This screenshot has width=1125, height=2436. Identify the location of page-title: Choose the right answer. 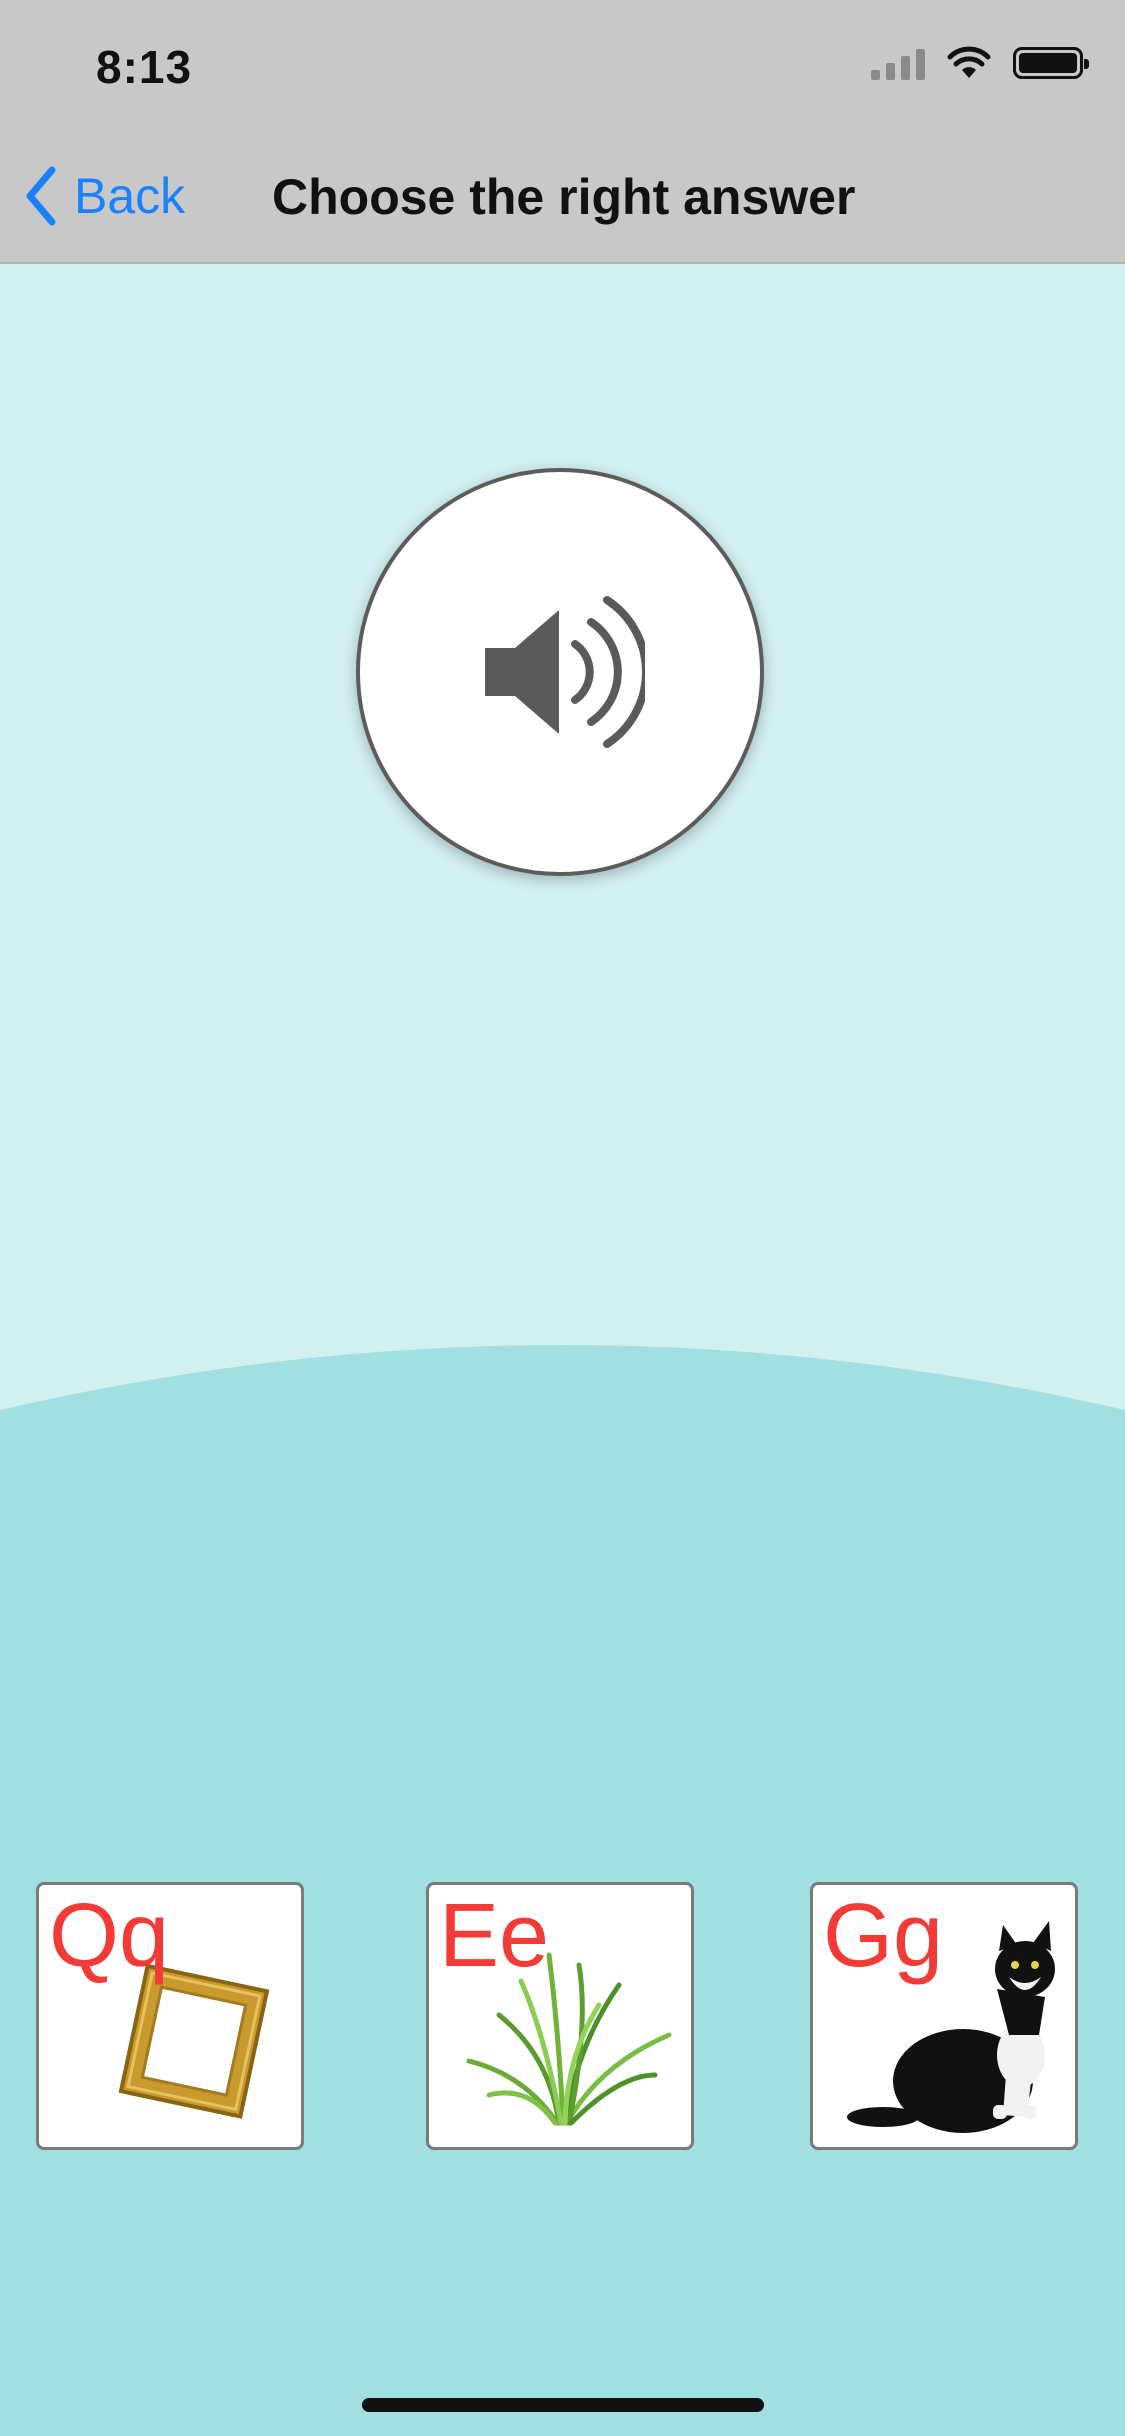
(564, 197).